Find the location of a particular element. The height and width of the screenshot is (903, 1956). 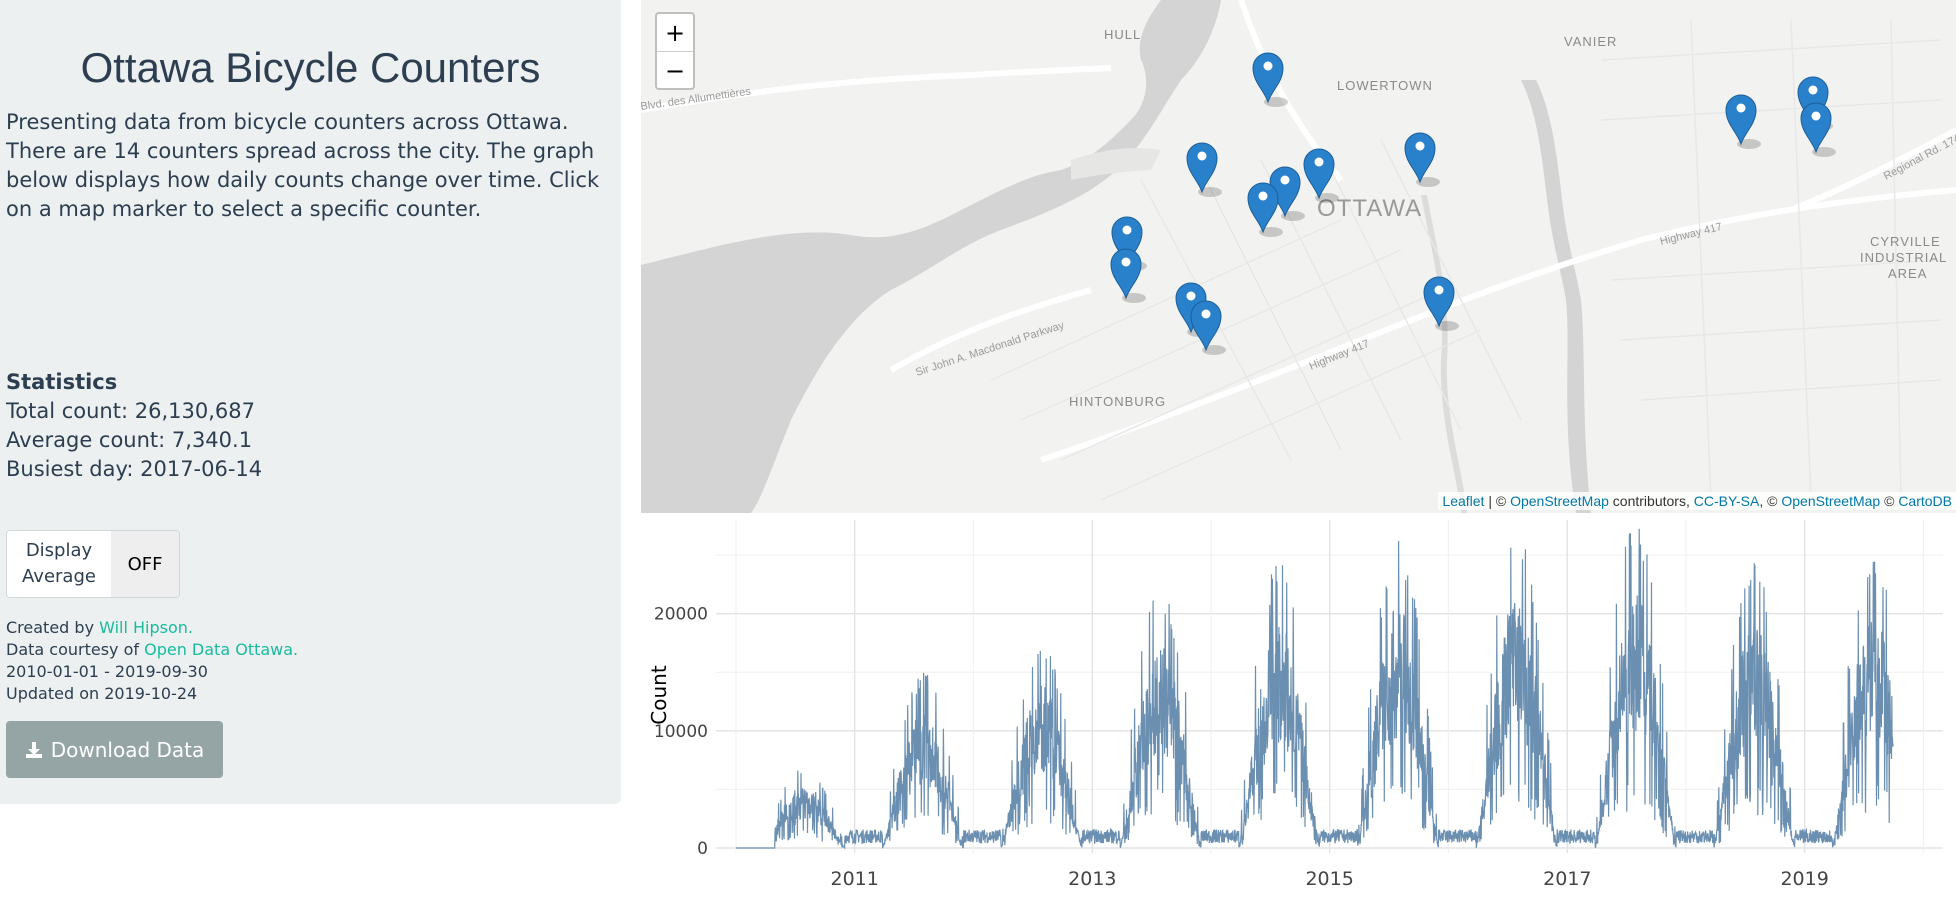

download-icon is located at coordinates (33, 749).